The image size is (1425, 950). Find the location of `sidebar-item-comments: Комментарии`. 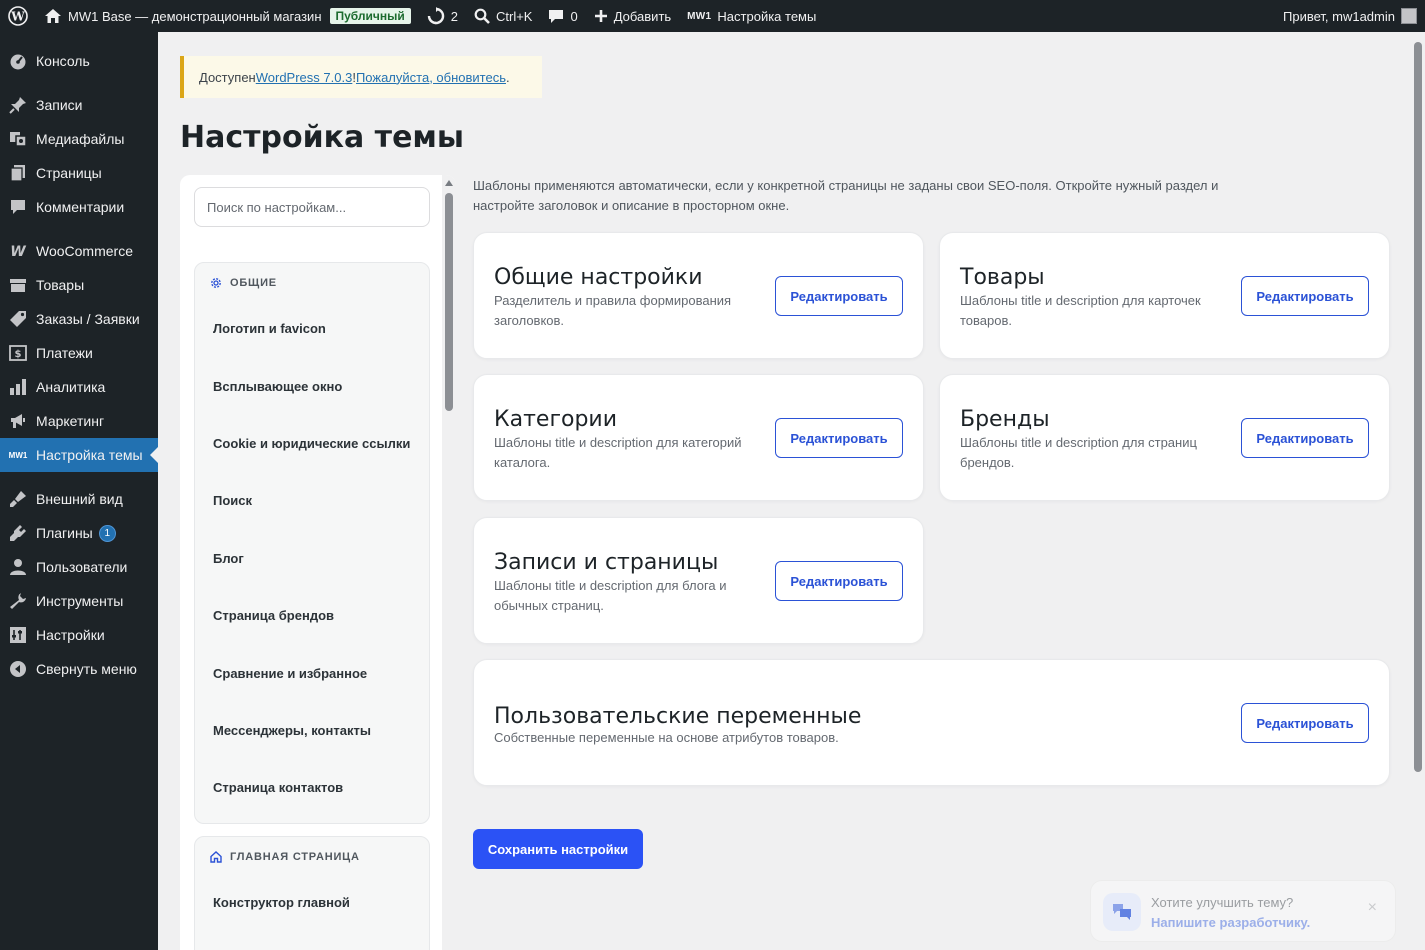

sidebar-item-comments: Комментарии is located at coordinates (79, 207).